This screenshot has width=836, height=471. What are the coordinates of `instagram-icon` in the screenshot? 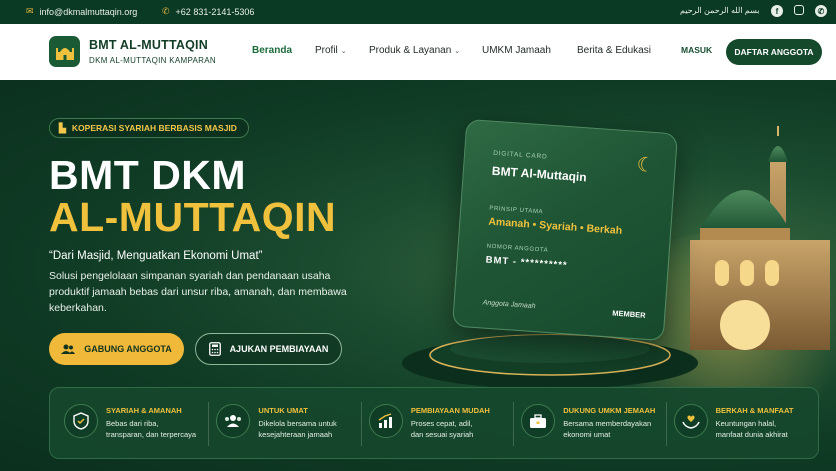 It's located at (799, 10).